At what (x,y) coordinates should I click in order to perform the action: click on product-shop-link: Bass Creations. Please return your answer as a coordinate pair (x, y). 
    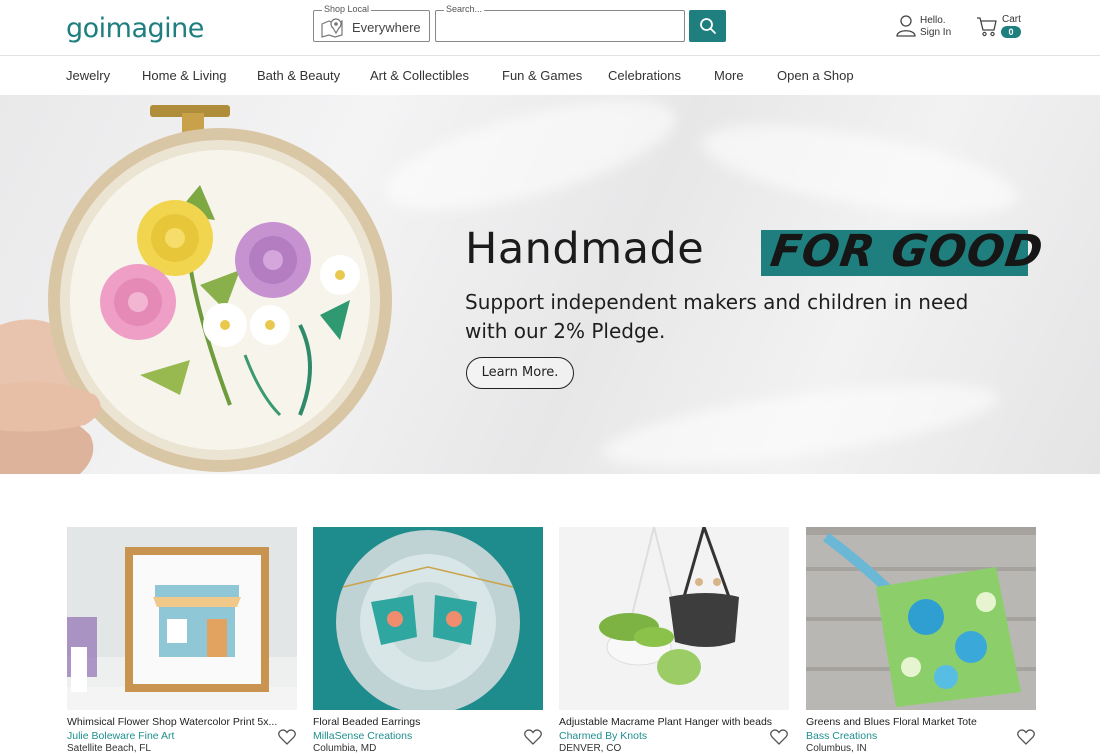
    Looking at the image, I should click on (841, 736).